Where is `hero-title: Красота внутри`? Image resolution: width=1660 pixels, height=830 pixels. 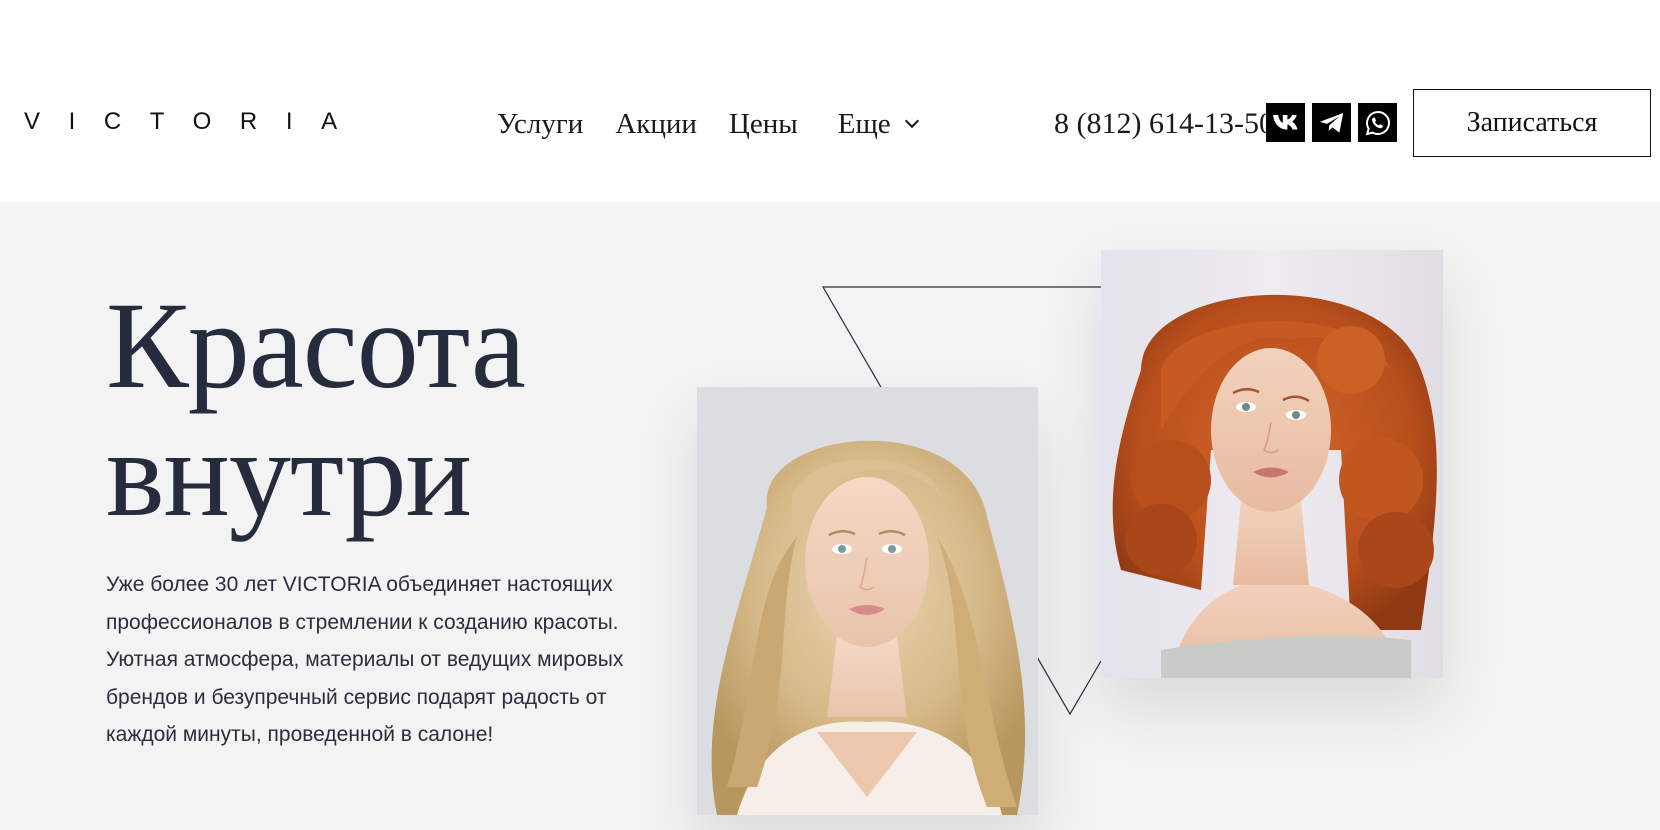 hero-title: Красота внутри is located at coordinates (316, 409).